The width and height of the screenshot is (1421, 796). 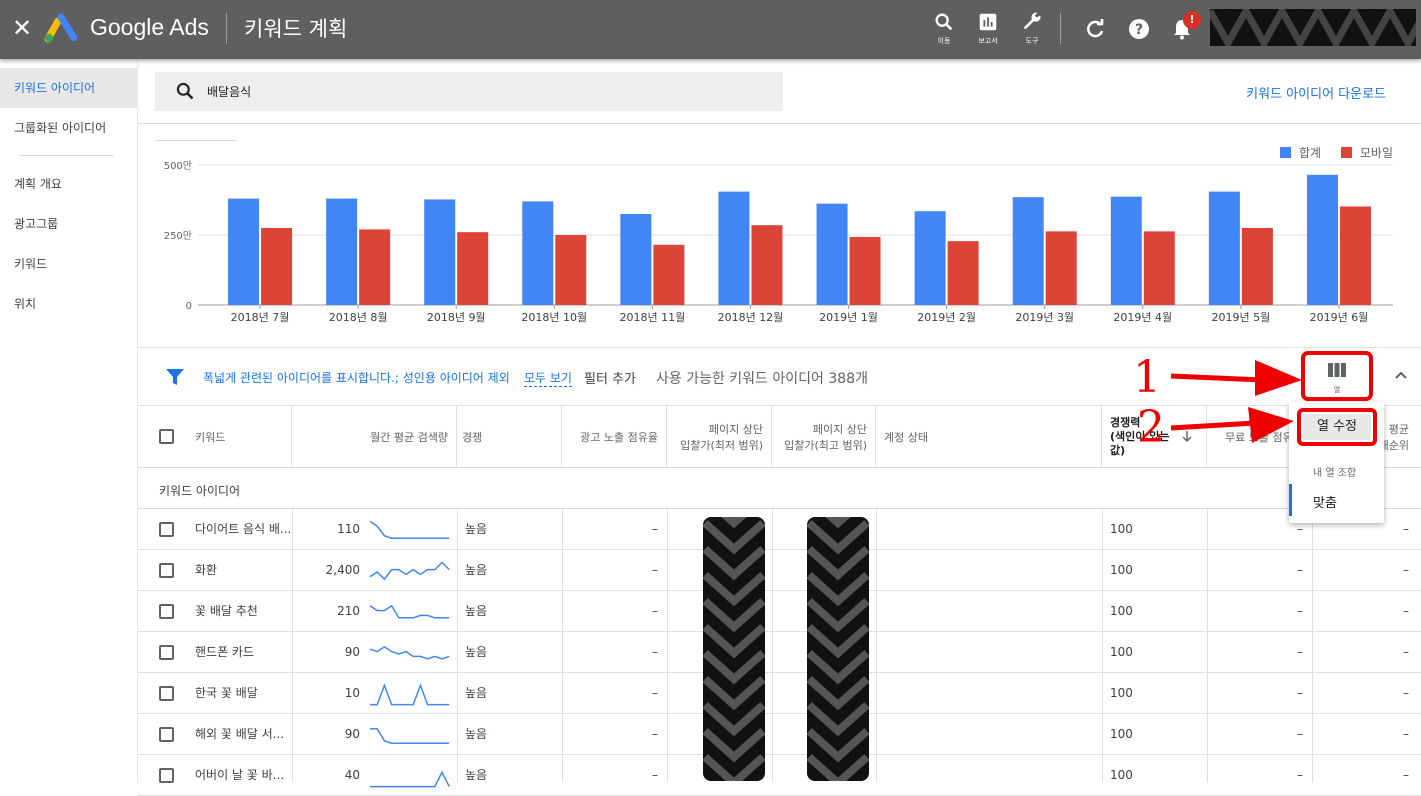 I want to click on col-top-bid-low: 페이지 상단 입찰가(최저 범위), so click(x=719, y=437).